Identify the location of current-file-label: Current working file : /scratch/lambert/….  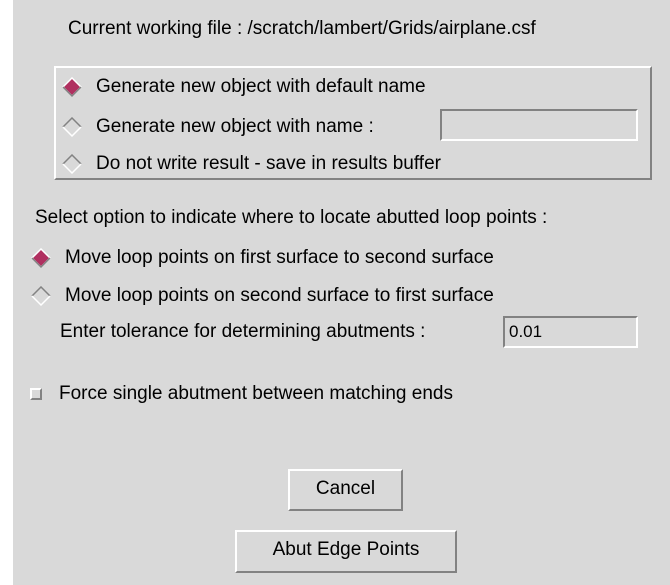
(302, 28).